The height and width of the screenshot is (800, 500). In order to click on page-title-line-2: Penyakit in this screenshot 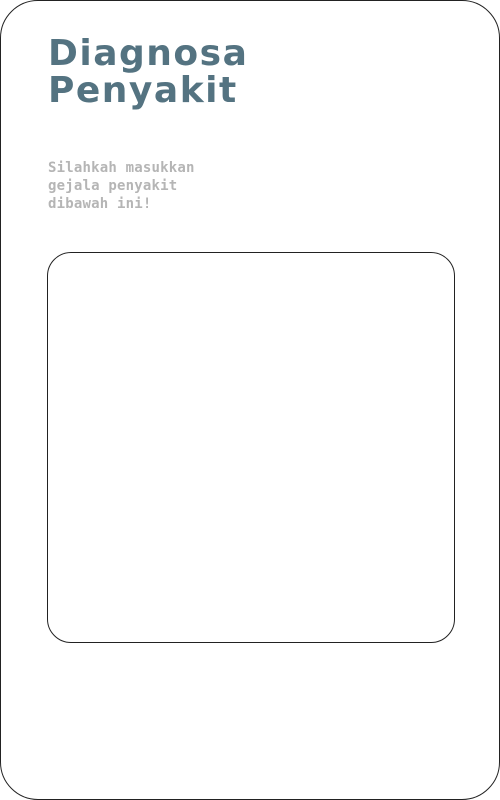, I will do `click(143, 90)`.